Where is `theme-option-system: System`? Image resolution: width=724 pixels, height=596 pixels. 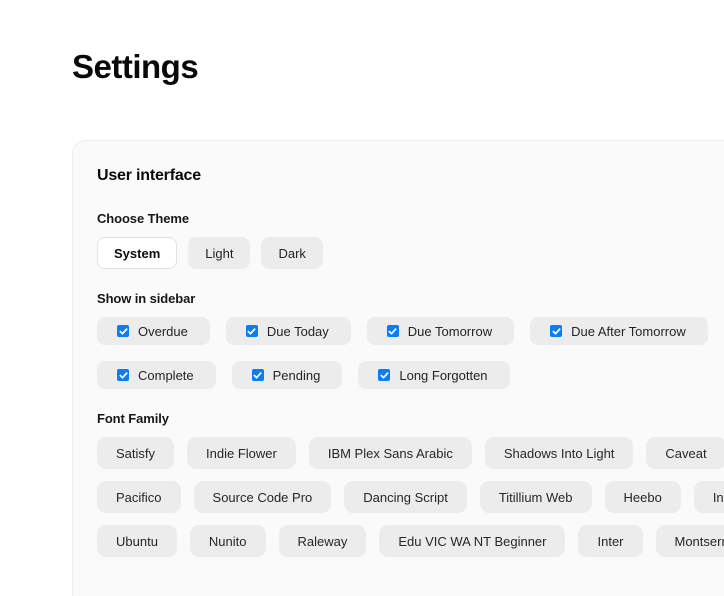
theme-option-system: System is located at coordinates (137, 253).